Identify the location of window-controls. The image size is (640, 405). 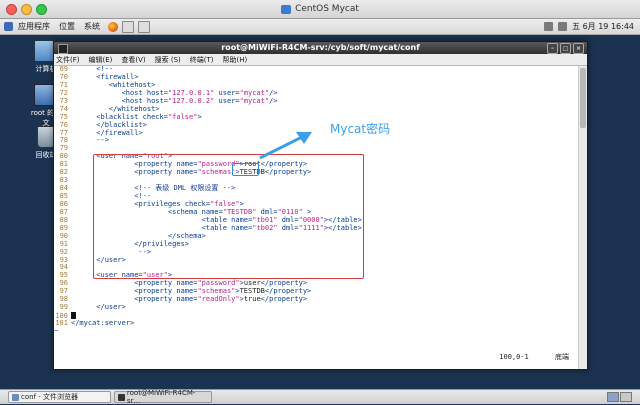
(26, 9).